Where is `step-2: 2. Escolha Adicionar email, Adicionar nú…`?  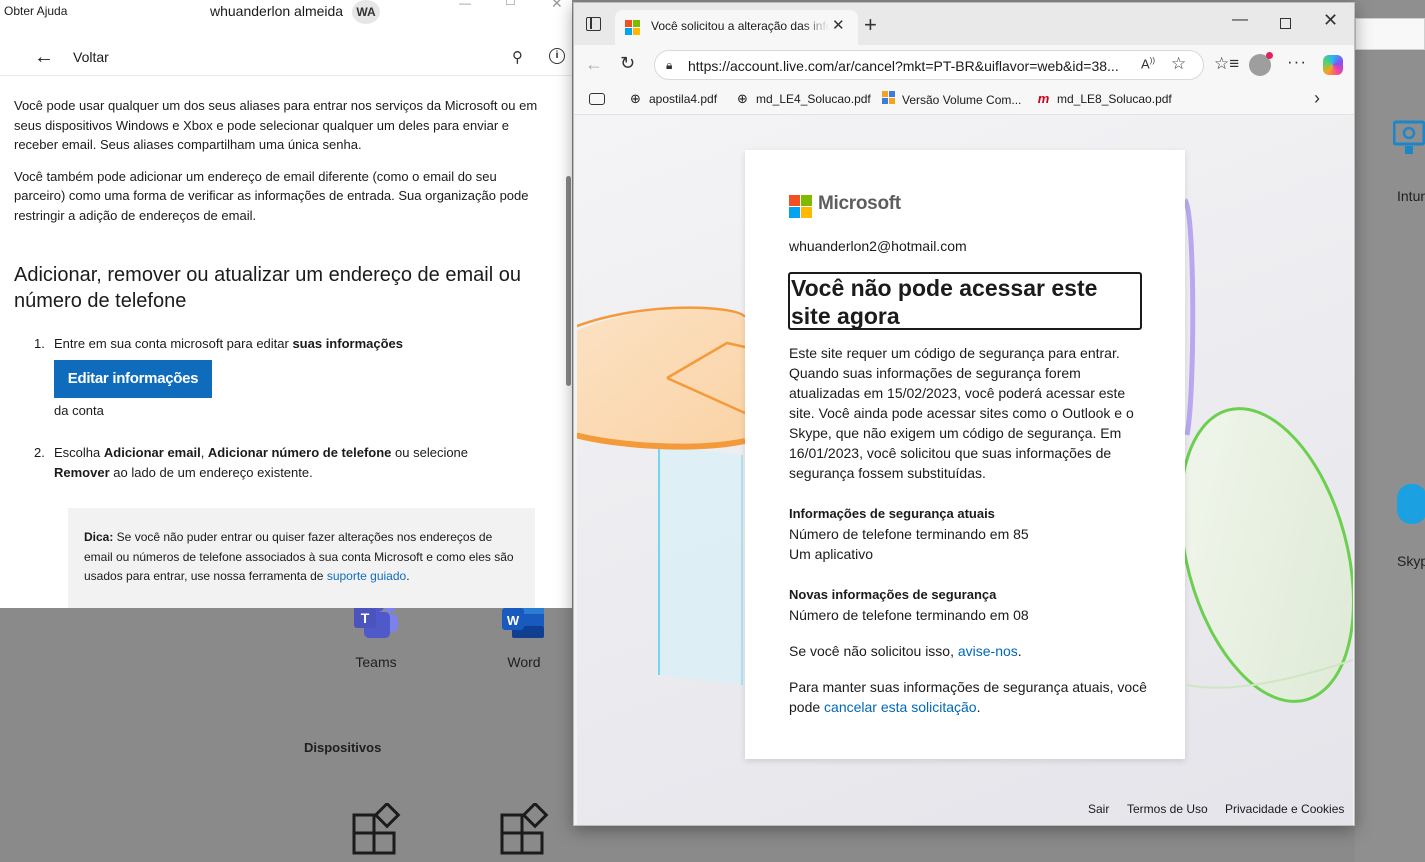
step-2: 2. Escolha Adicionar email, Adicionar nú… is located at coordinates (245, 462).